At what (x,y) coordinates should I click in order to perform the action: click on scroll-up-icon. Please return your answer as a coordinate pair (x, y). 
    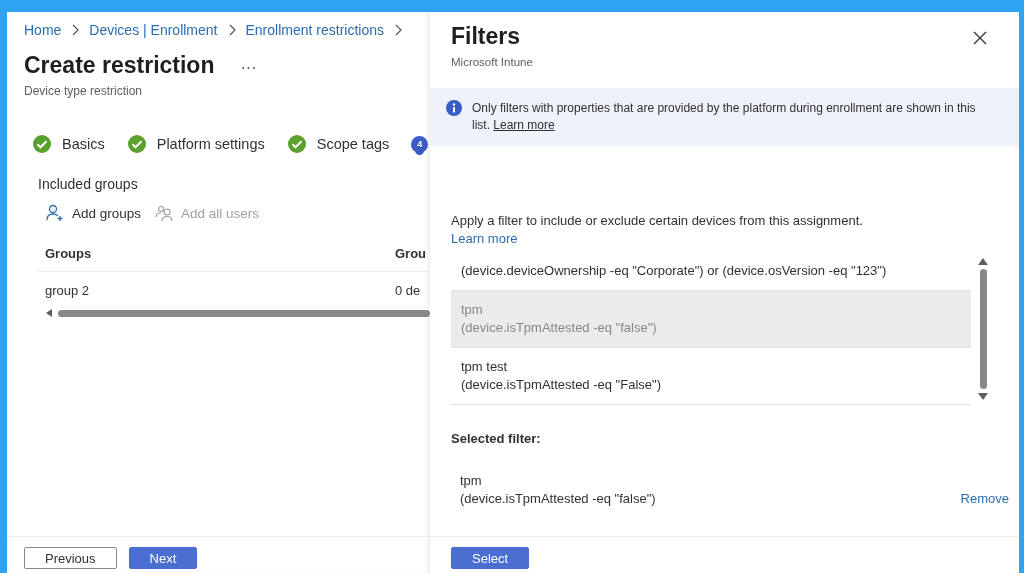
    Looking at the image, I should click on (983, 261).